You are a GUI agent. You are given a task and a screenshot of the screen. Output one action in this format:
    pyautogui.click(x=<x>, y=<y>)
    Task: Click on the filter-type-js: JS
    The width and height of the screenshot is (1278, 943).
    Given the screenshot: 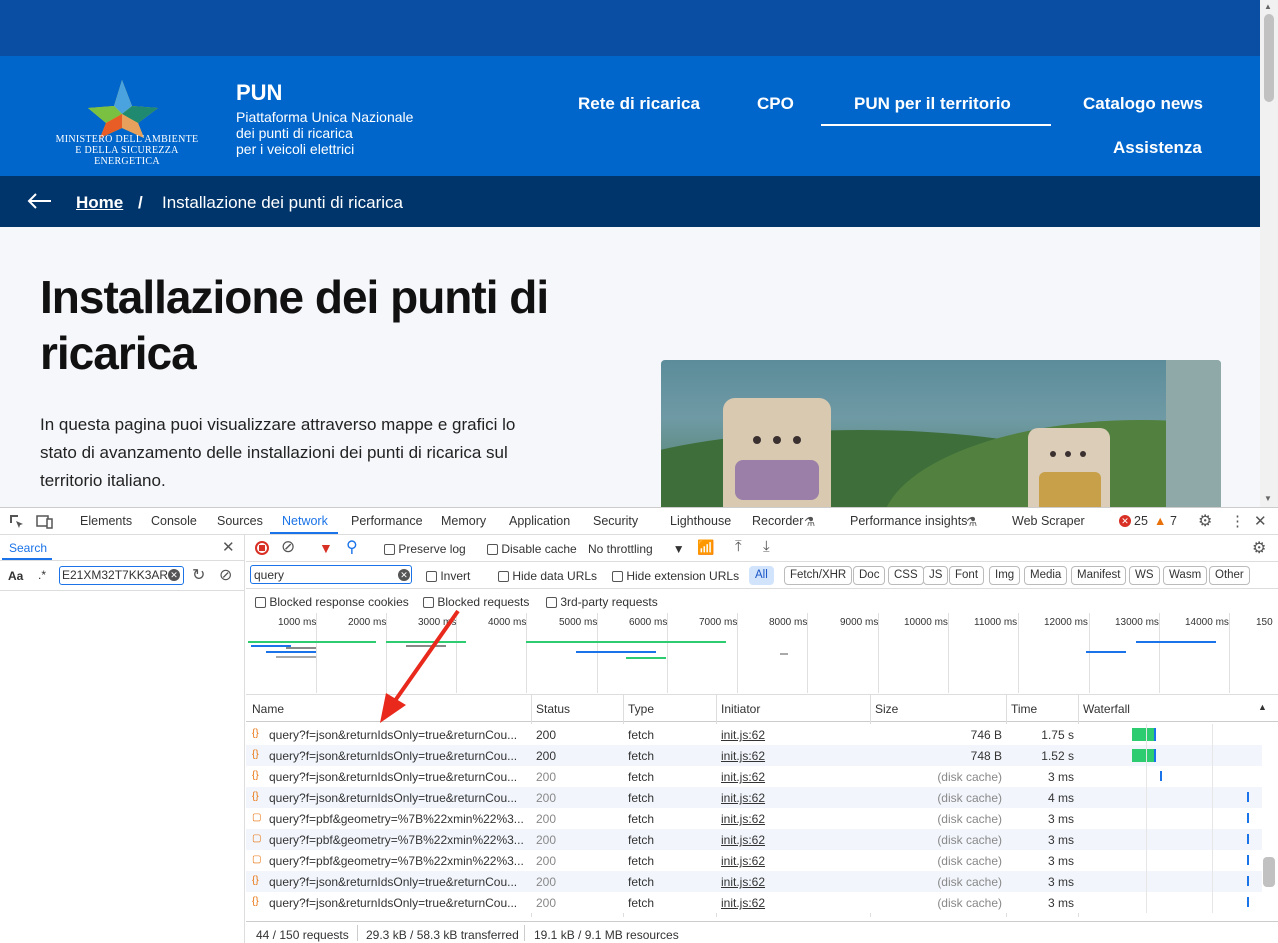 What is the action you would take?
    pyautogui.click(x=936, y=575)
    